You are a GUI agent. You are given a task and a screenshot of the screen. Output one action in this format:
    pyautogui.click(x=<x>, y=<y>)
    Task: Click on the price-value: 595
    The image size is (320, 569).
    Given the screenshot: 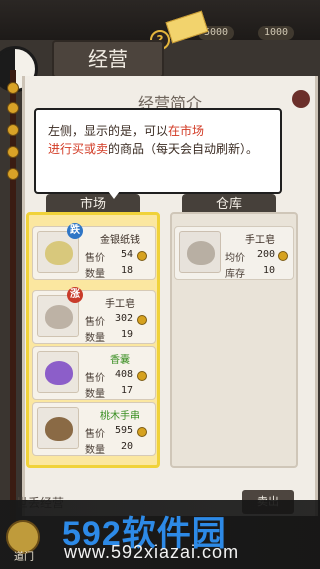 What is the action you would take?
    pyautogui.click(x=123, y=430)
    